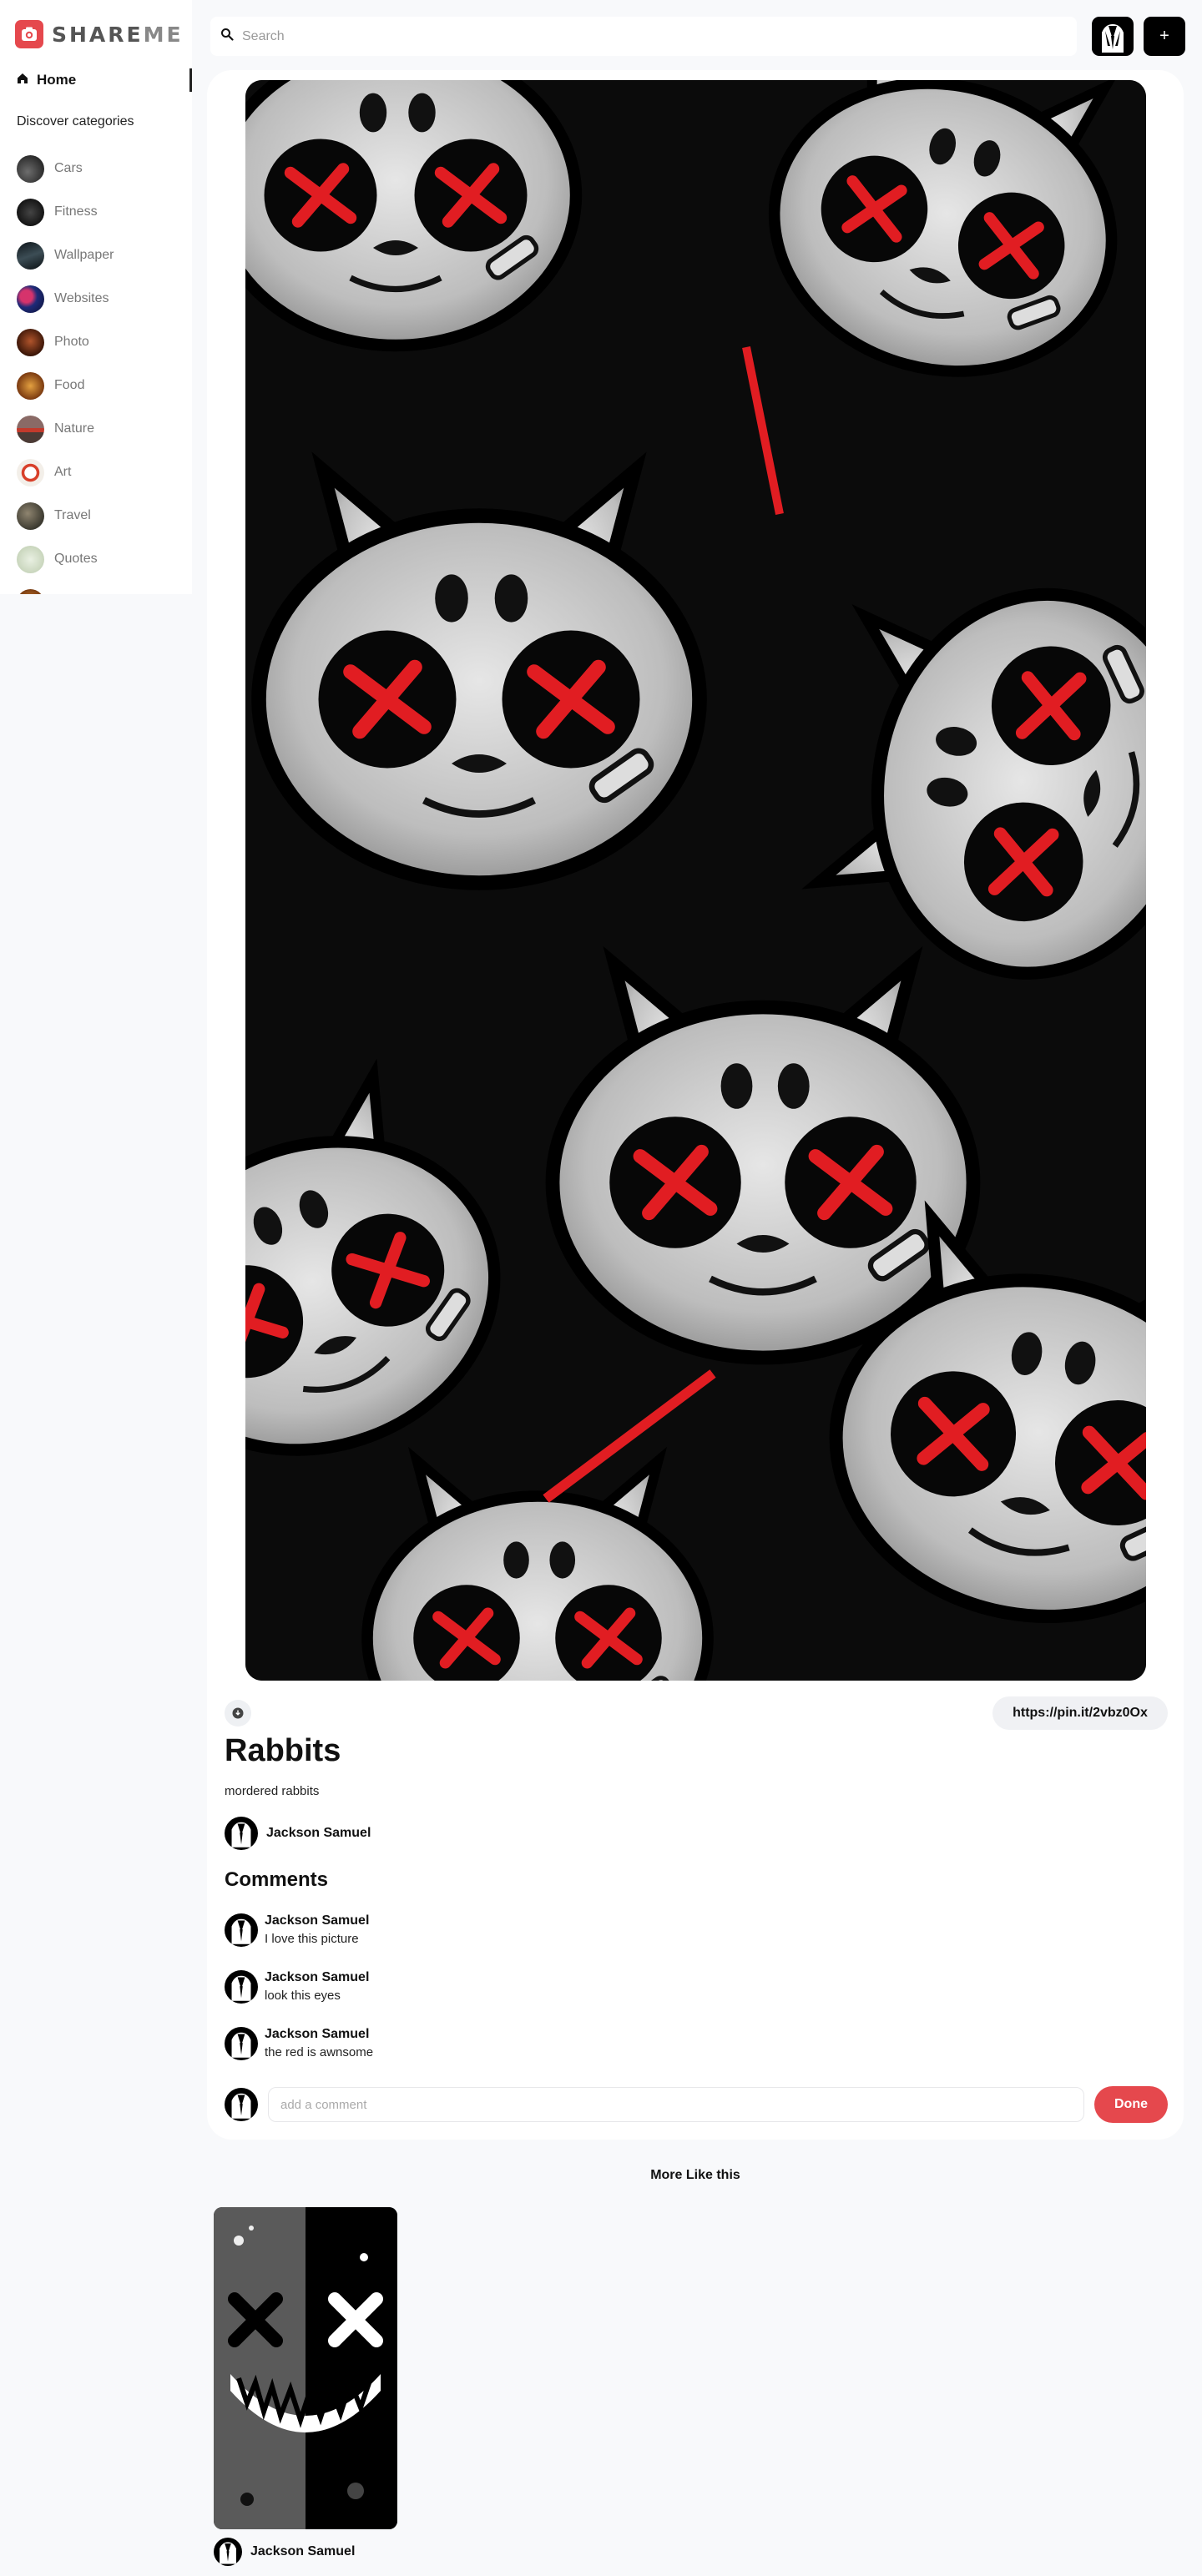 Image resolution: width=1202 pixels, height=2576 pixels. Describe the element at coordinates (31, 429) in the screenshot. I see `nature-thumbnail` at that location.